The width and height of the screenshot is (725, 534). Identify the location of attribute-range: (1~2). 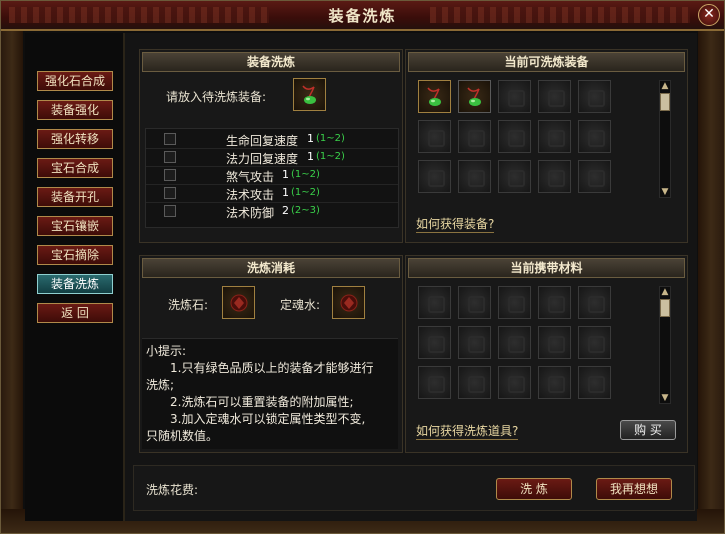
(330, 156).